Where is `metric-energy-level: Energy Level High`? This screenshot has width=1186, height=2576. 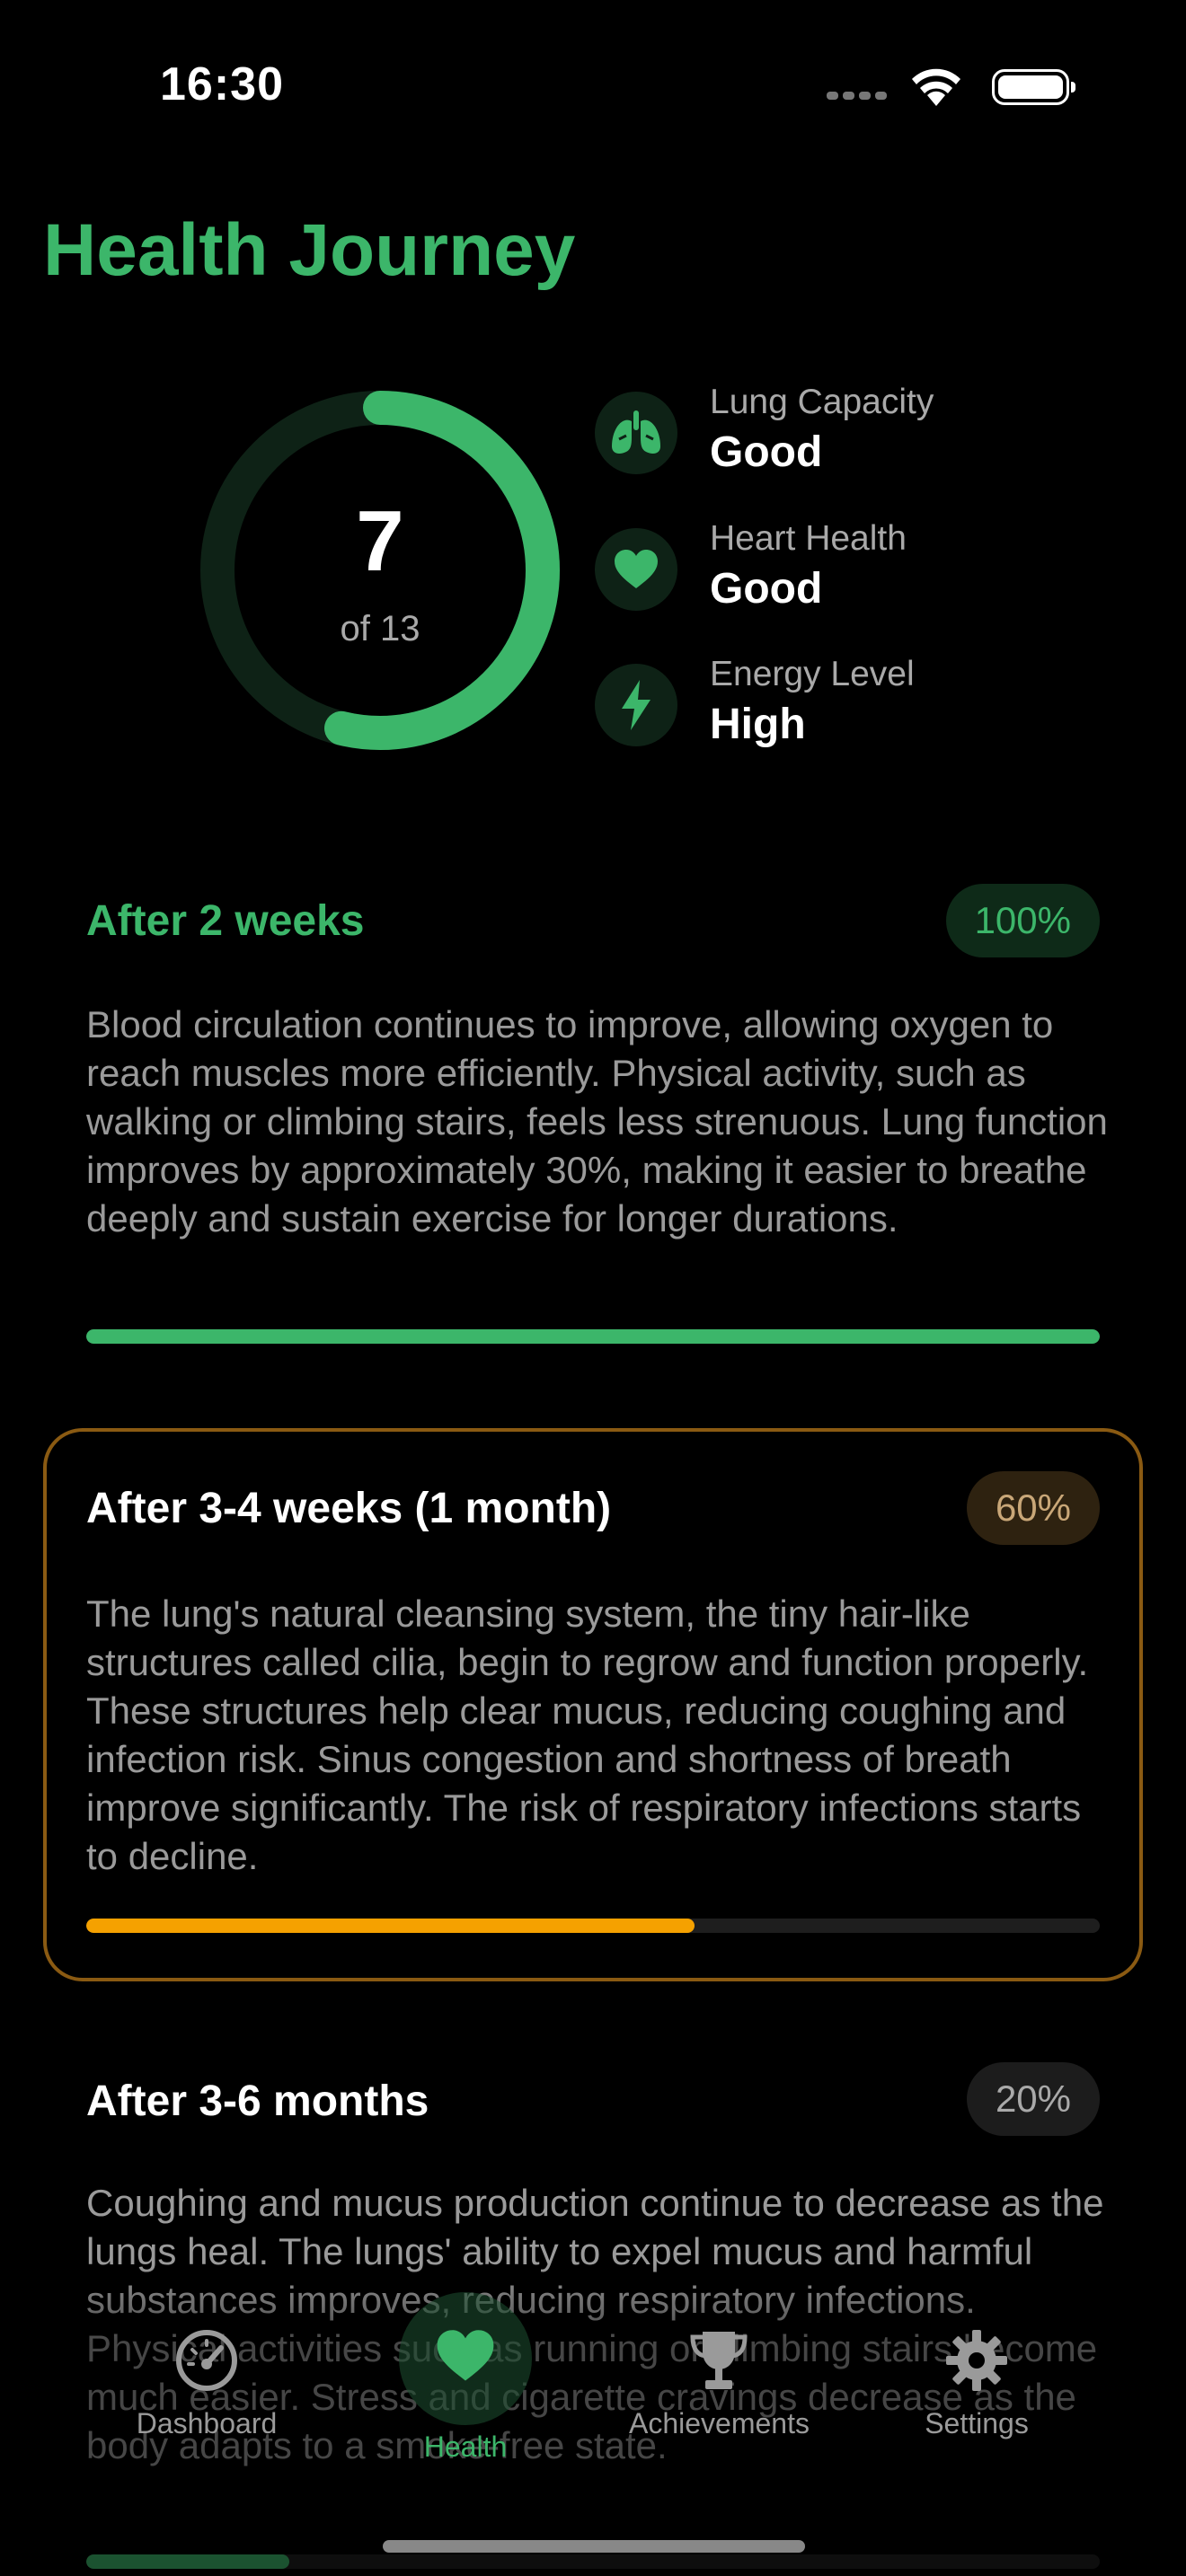
metric-energy-level: Energy Level High is located at coordinates (846, 713).